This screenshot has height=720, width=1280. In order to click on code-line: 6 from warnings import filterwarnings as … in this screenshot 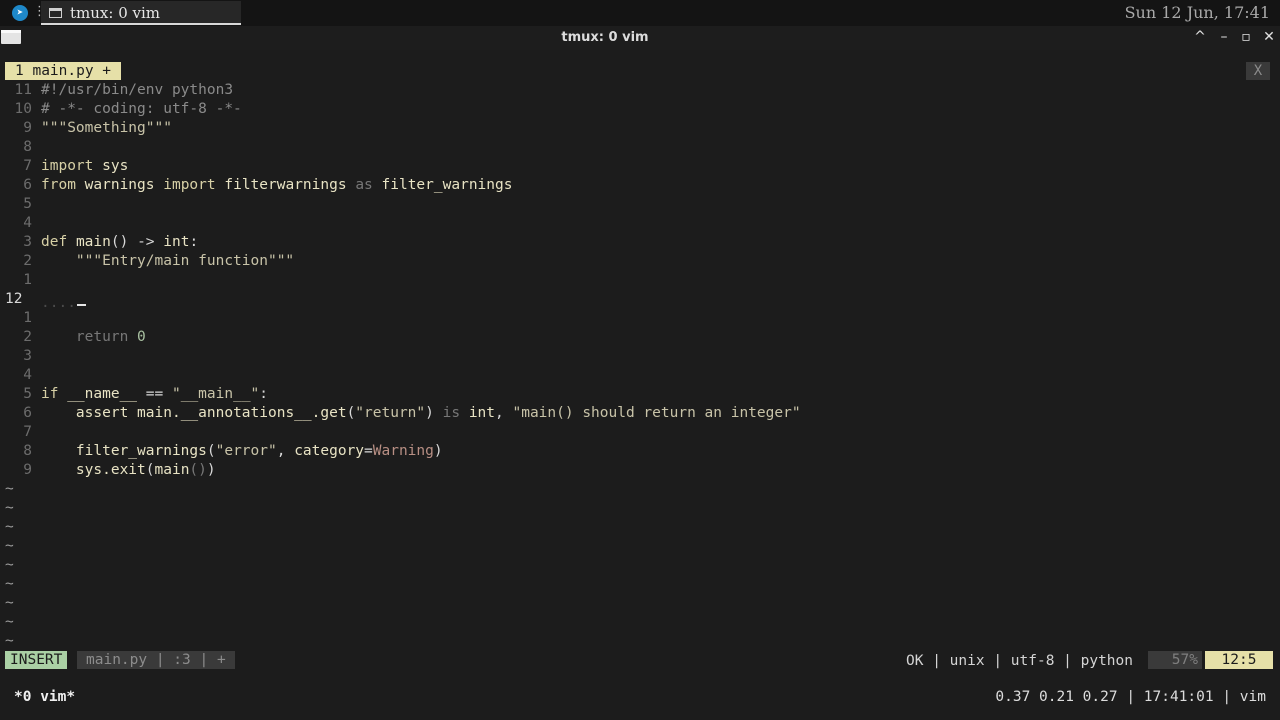, I will do `click(640, 185)`.